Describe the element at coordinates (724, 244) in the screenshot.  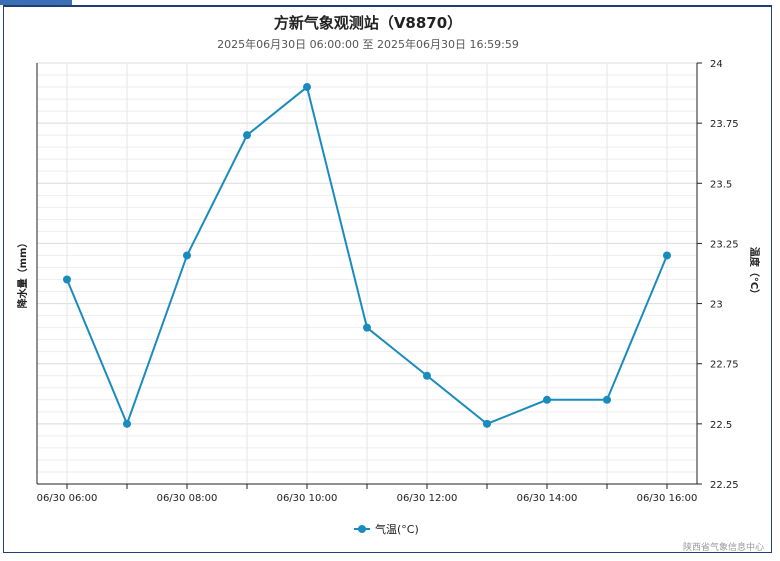
I see `y-tick-label: 23.25` at that location.